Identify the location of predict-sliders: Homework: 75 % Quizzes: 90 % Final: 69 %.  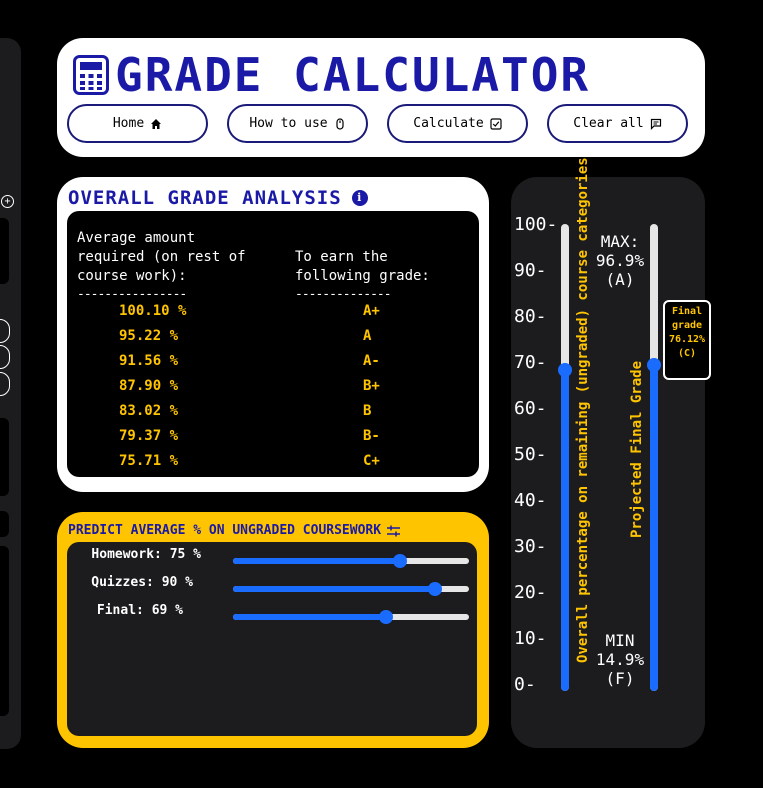
(272, 639).